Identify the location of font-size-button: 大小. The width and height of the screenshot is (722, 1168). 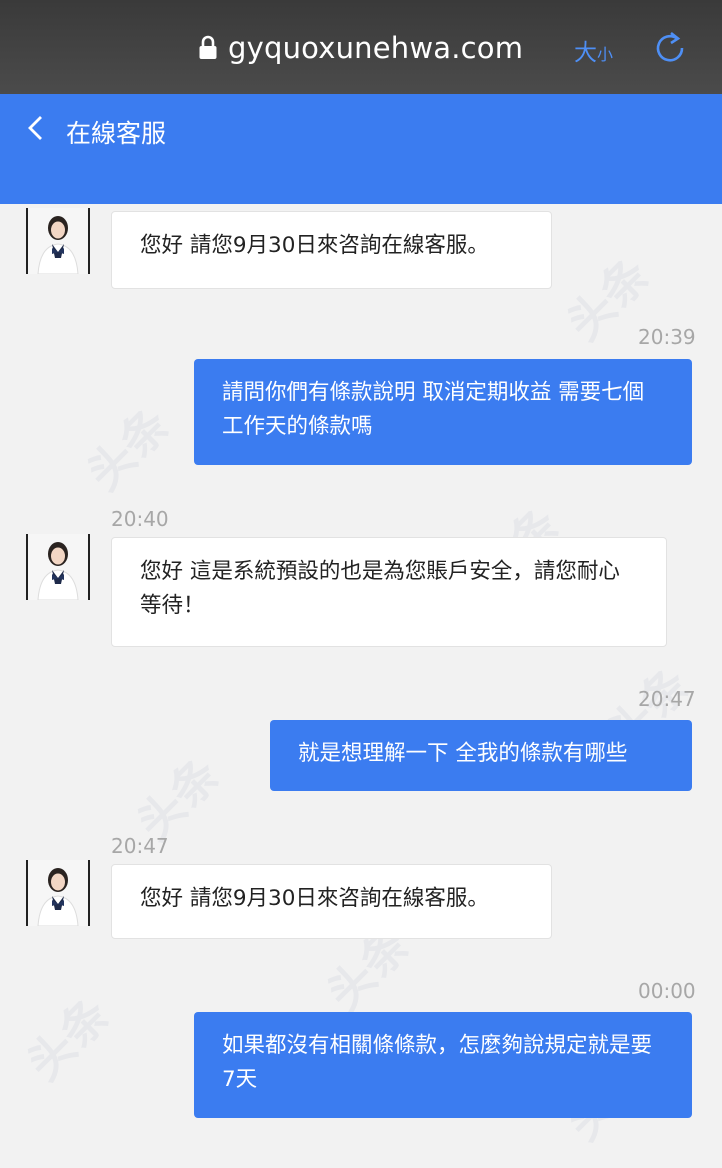
(593, 50).